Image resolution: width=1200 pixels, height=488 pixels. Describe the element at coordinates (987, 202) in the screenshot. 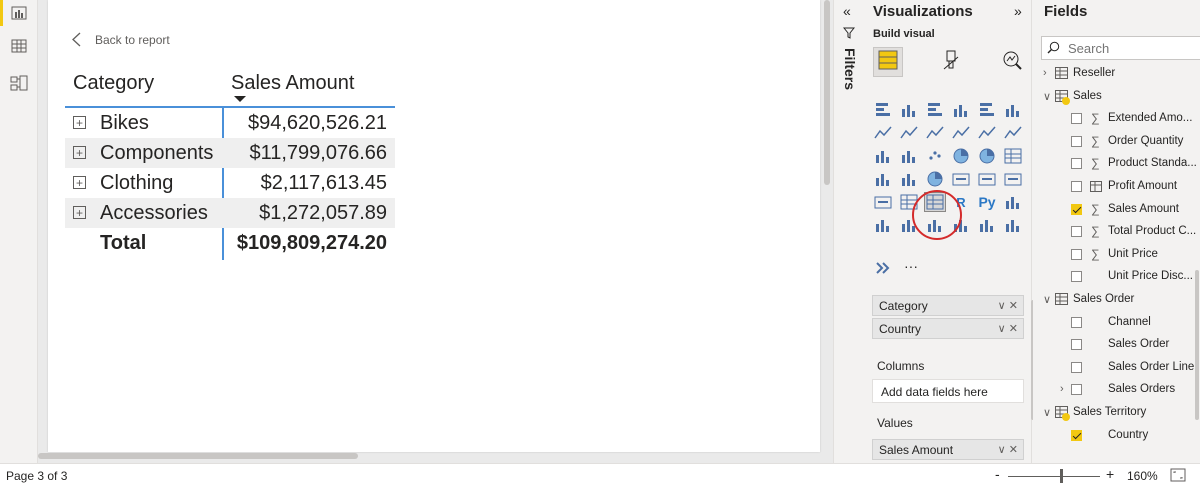

I see `python-visual-visual-icon: Py` at that location.